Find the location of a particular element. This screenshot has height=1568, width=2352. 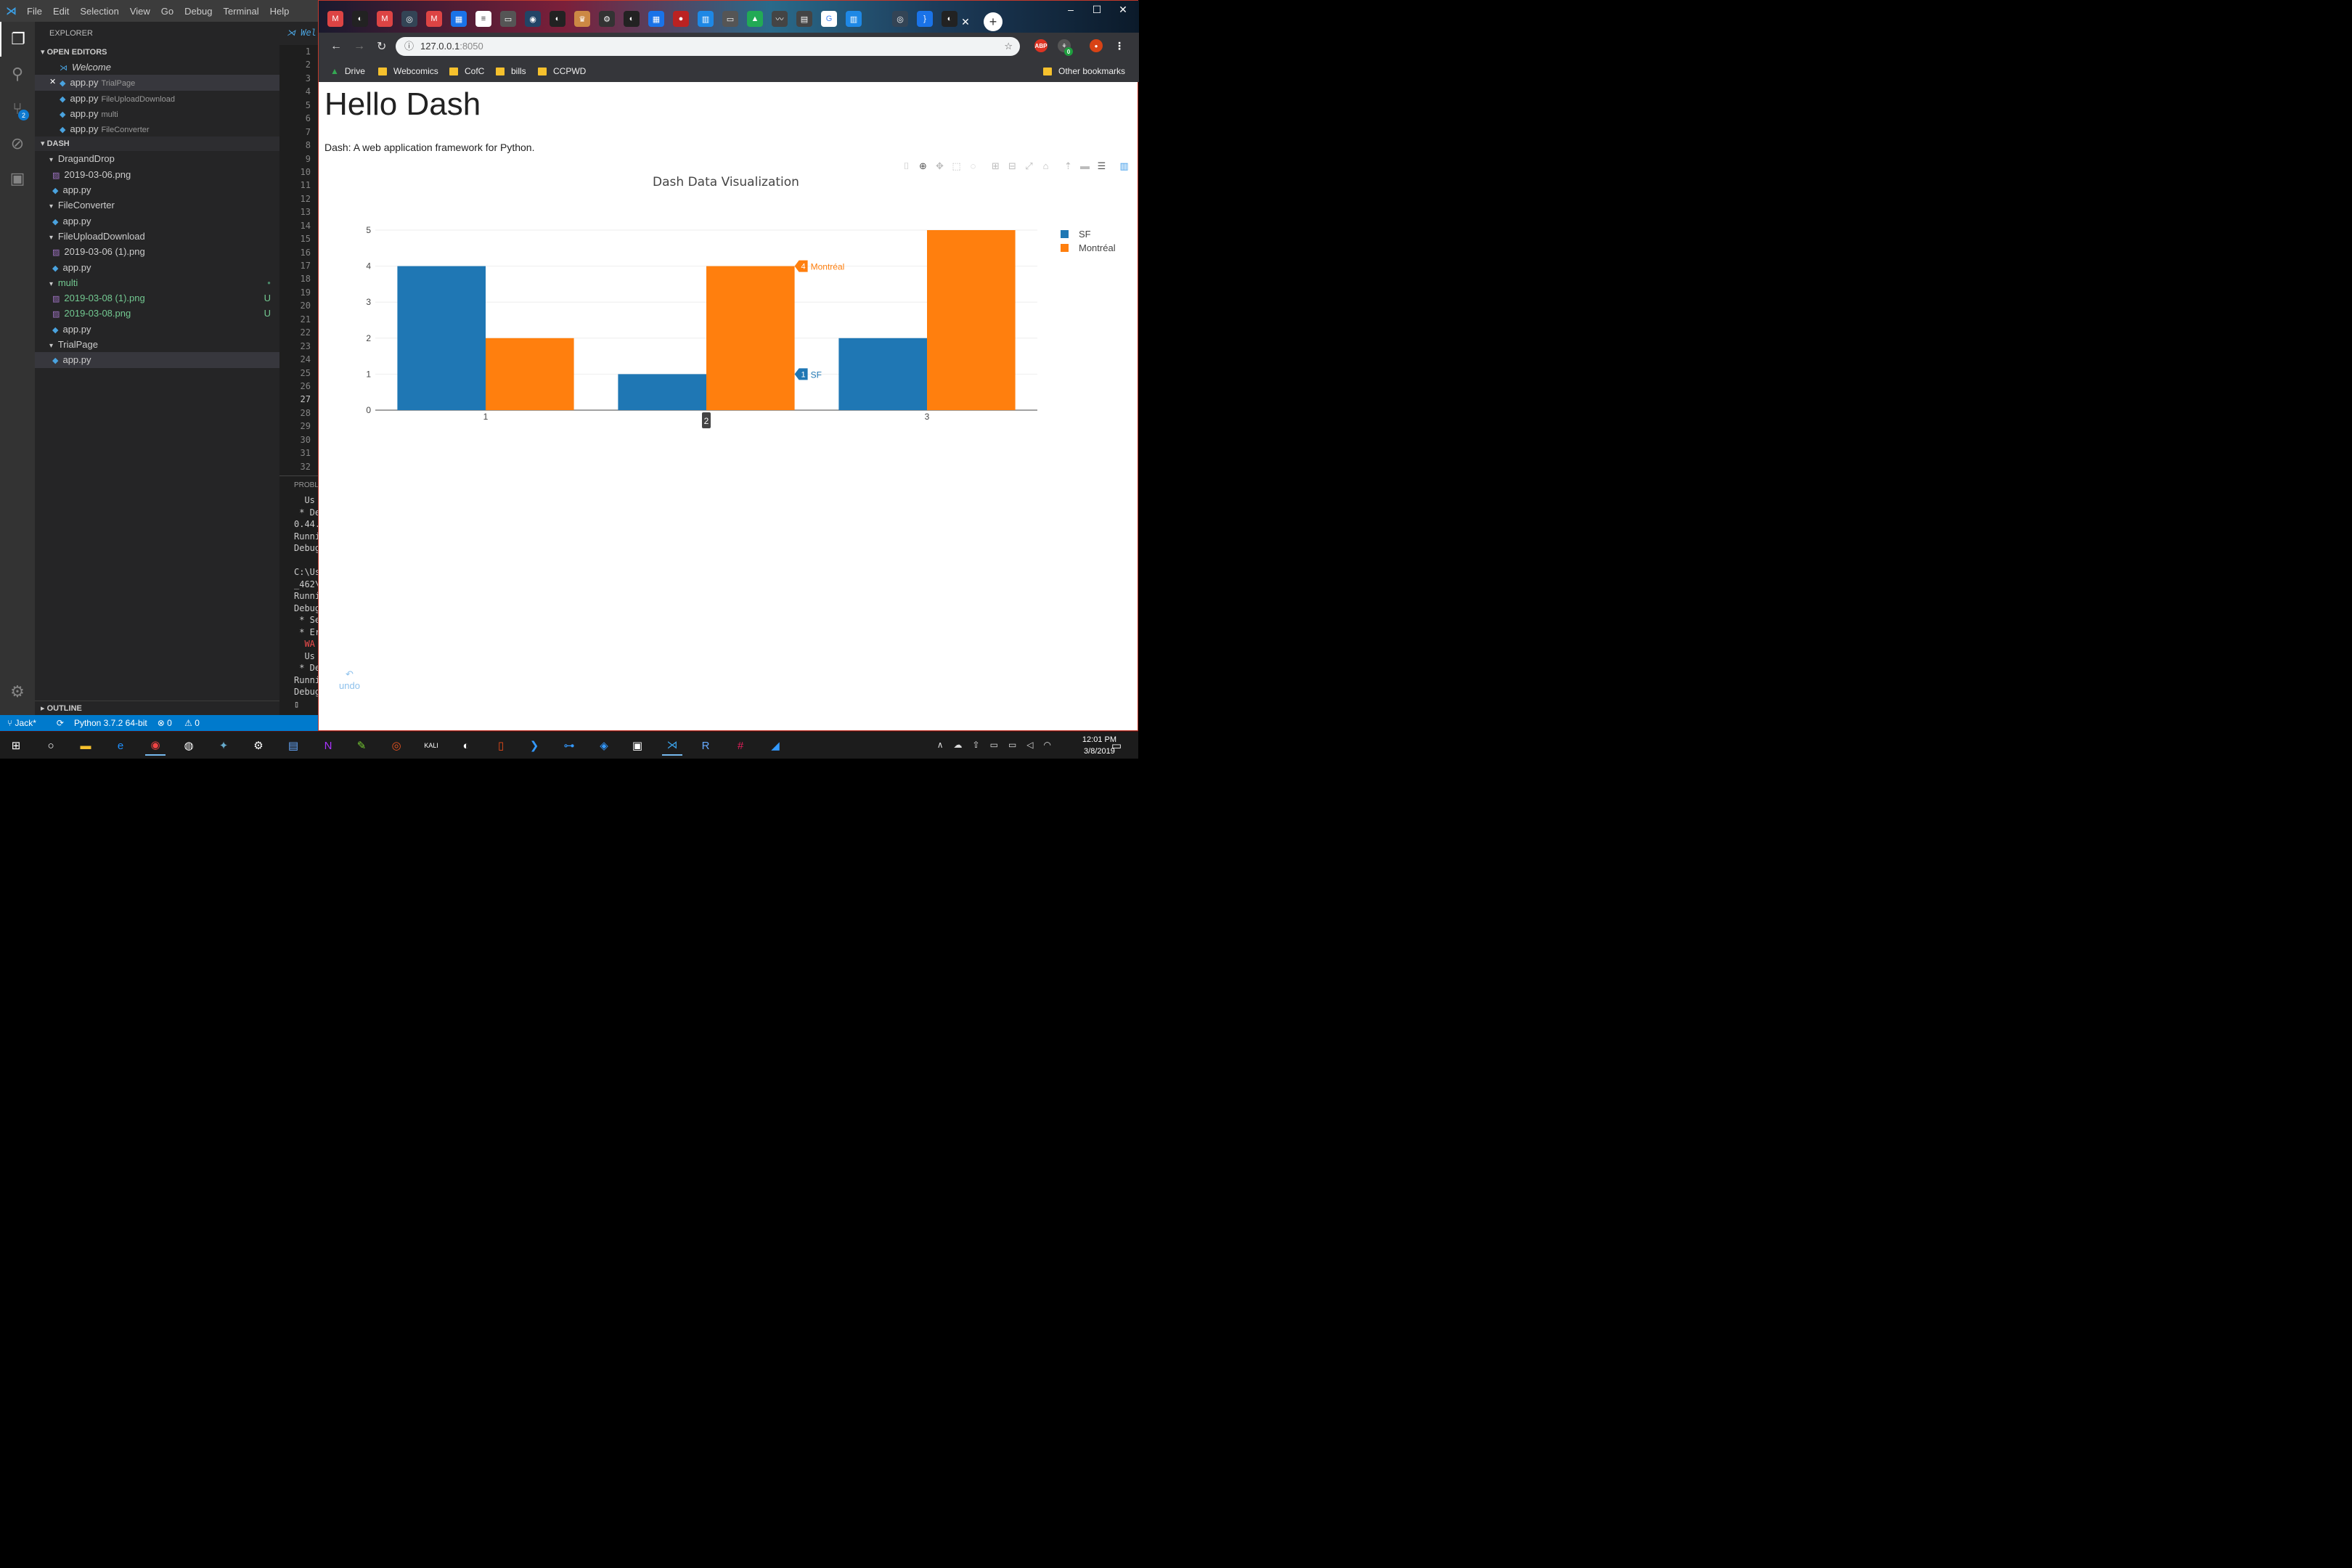

menu-view: View is located at coordinates (140, 12).